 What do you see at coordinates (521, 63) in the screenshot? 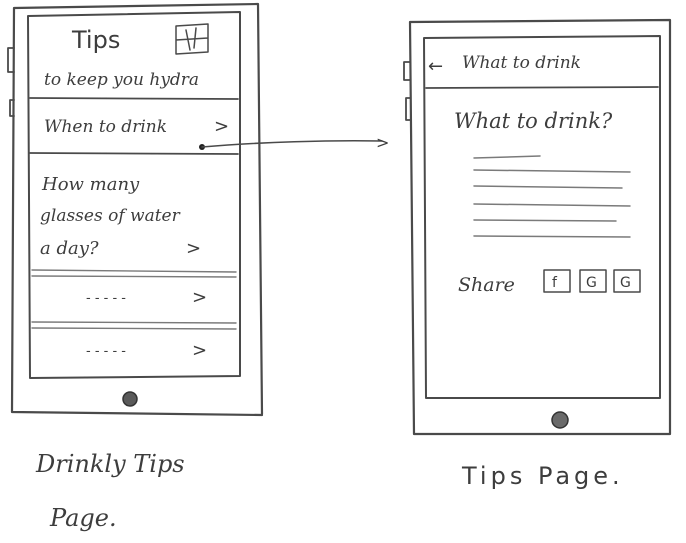
I see `right-header-title: What to drink` at bounding box center [521, 63].